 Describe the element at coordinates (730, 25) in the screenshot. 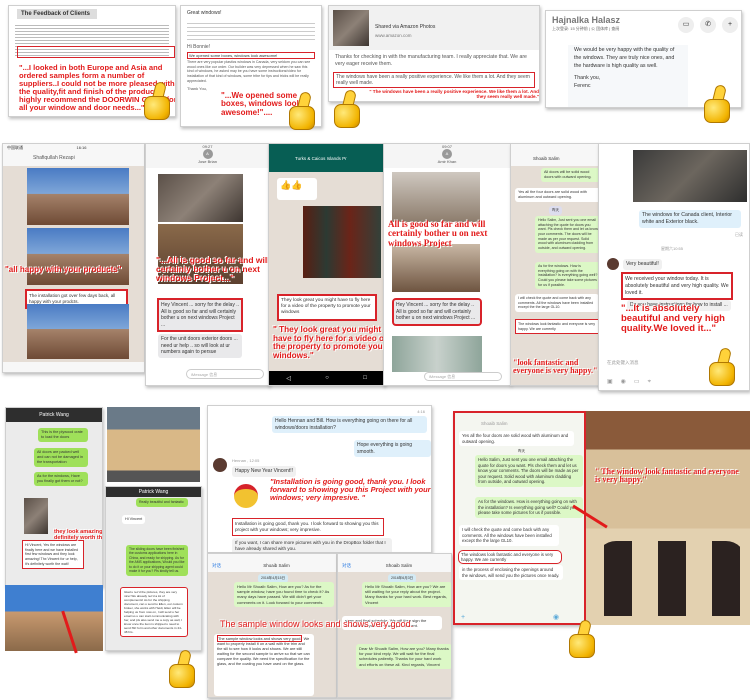

I see `add-contact-icon: +` at that location.